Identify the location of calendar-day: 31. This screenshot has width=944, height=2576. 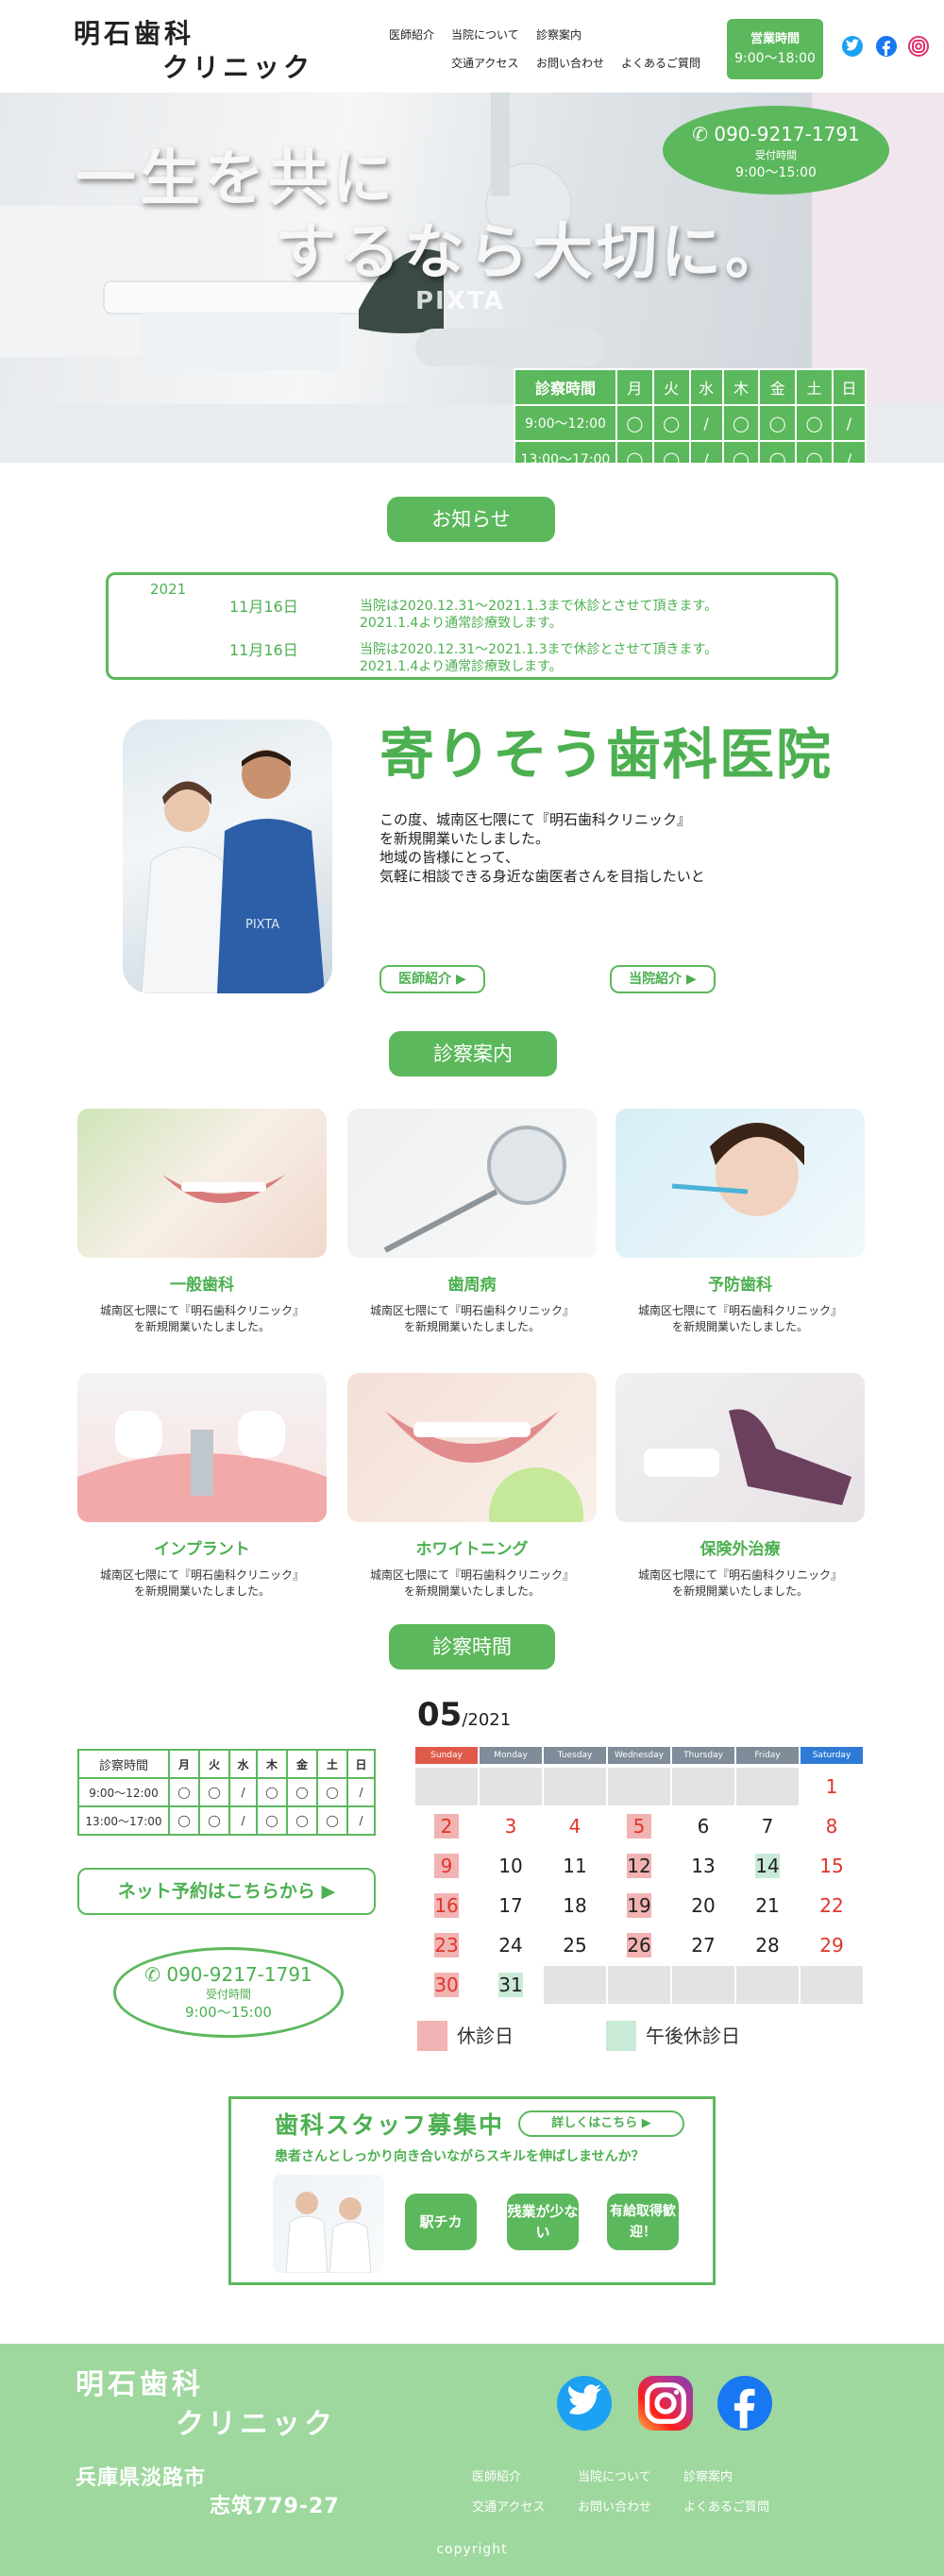
(511, 1985).